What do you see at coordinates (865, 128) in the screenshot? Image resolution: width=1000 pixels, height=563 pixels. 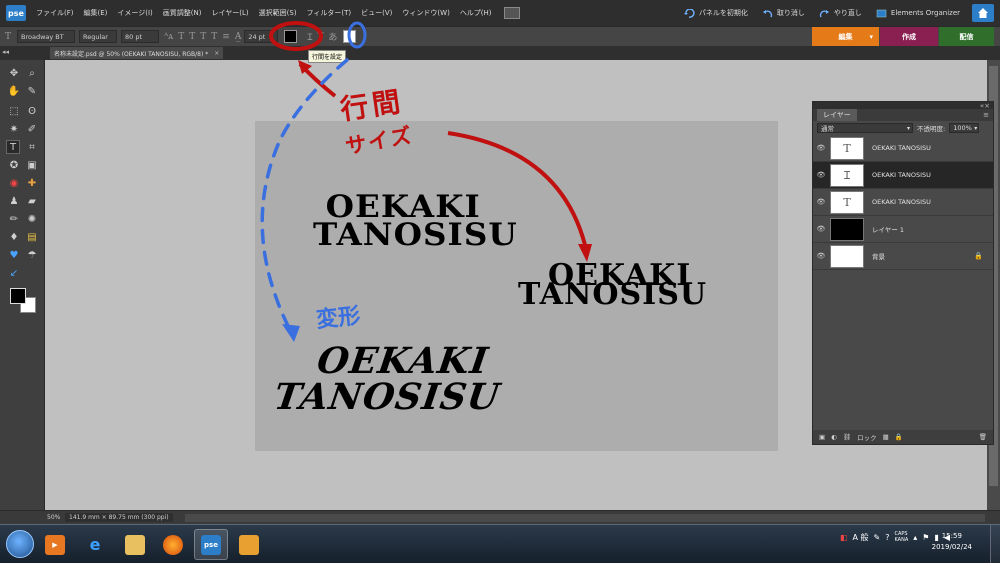 I see `blend-mode-select: 通常` at bounding box center [865, 128].